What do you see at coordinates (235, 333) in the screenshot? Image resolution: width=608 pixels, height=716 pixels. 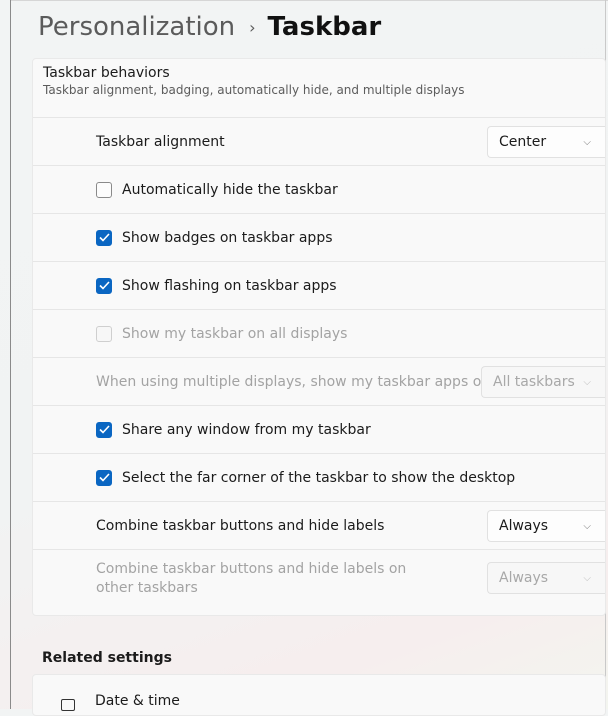 I see `all-displays-label: Show my taskbar on all displays` at bounding box center [235, 333].